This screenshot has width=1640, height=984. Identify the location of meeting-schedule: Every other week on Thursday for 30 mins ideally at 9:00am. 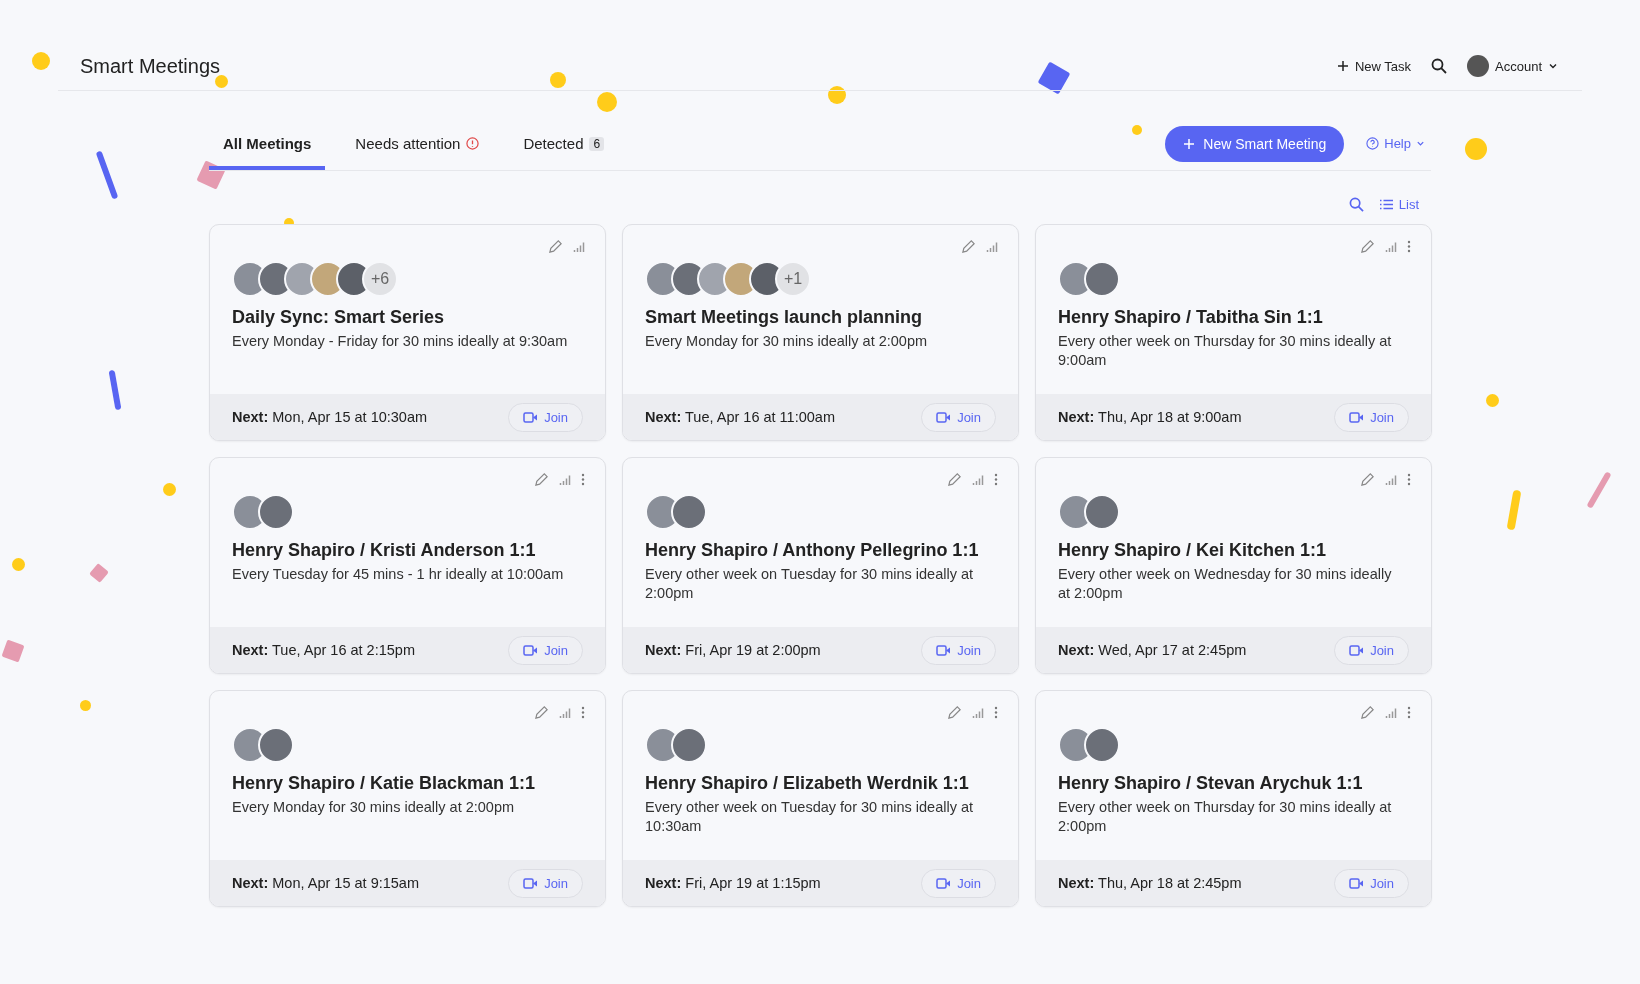
(1225, 351).